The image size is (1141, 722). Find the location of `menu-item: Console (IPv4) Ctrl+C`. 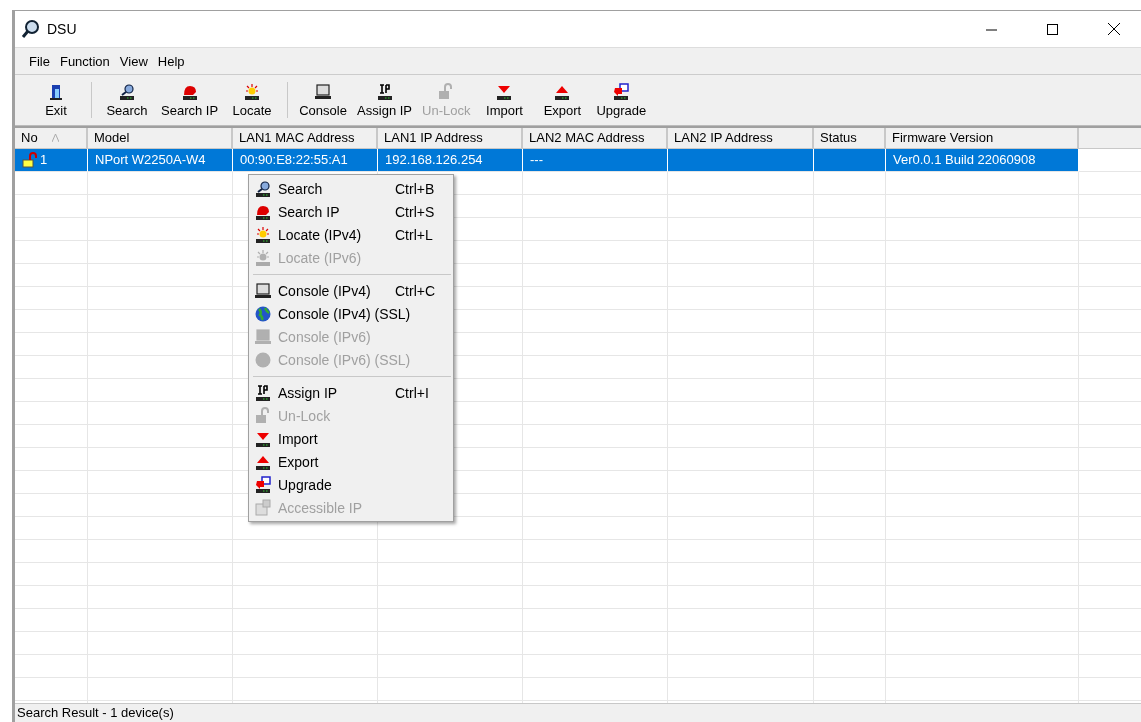

menu-item: Console (IPv4) Ctrl+C is located at coordinates (351, 290).